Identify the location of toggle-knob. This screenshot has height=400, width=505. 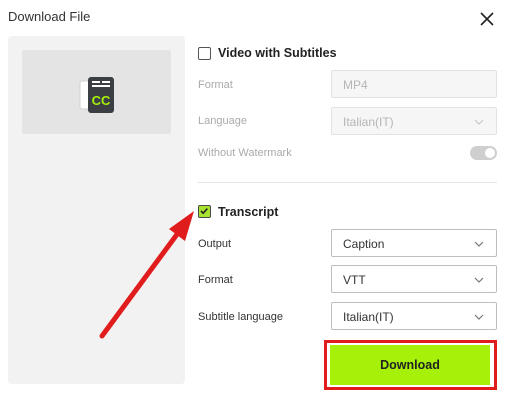
(490, 153).